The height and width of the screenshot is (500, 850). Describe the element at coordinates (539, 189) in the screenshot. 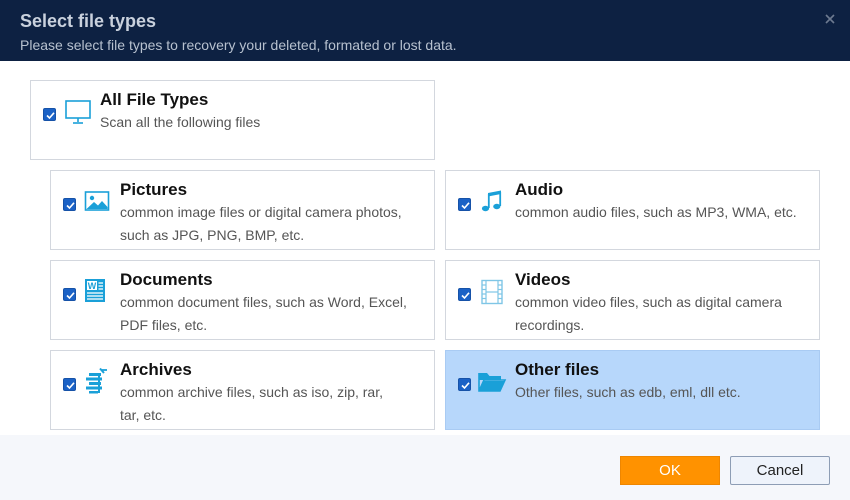

I see `card-title: Audio` at that location.